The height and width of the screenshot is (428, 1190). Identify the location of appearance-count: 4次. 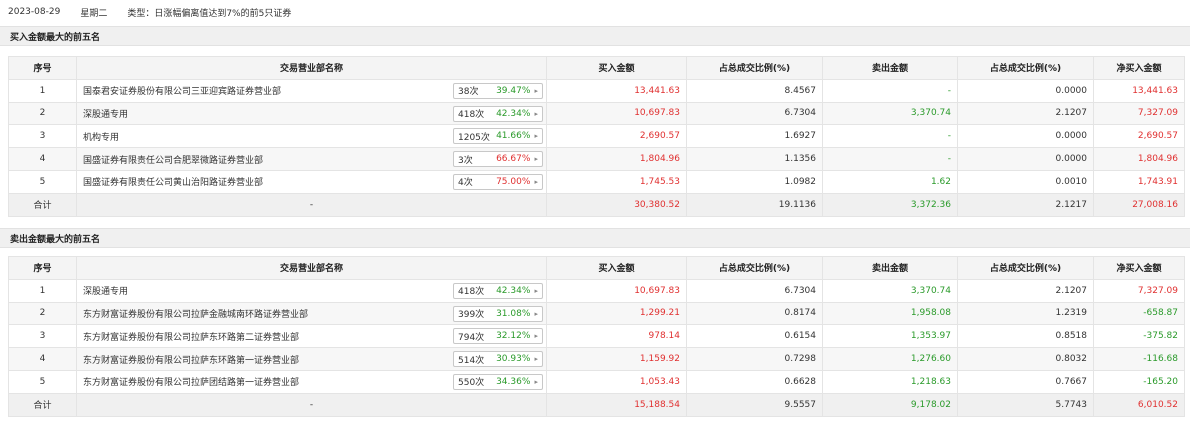
(465, 183).